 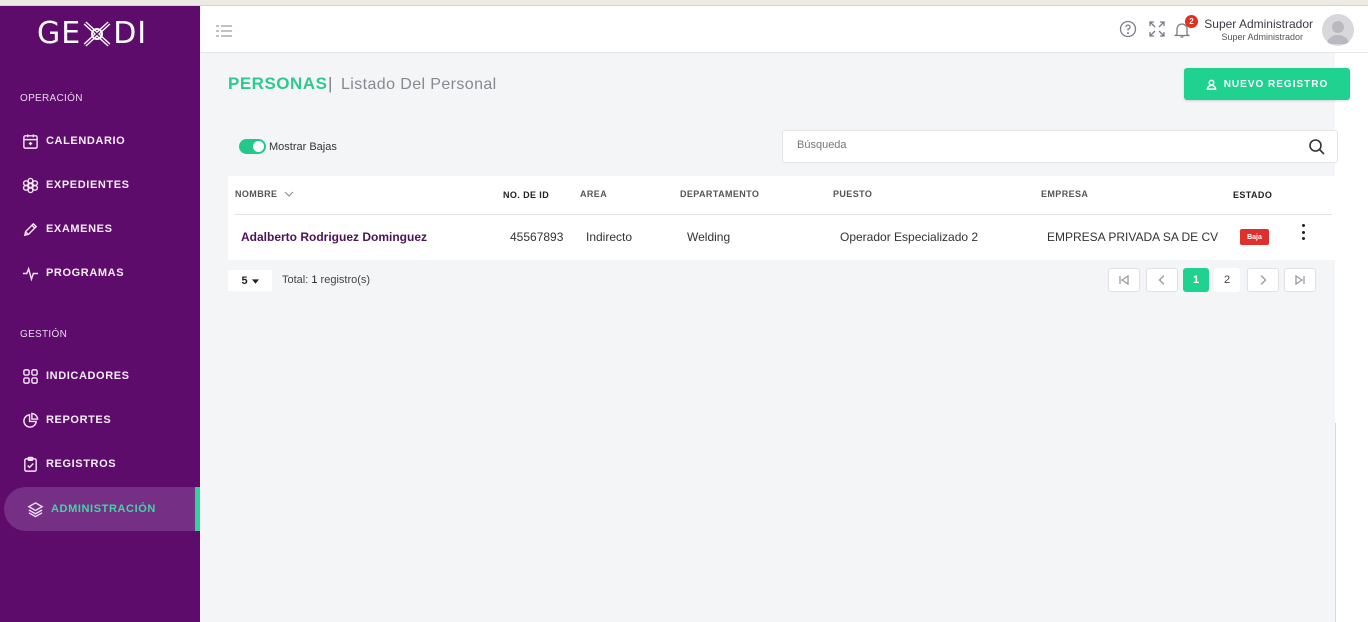 What do you see at coordinates (289, 194) in the screenshot?
I see `chevron-down-icon` at bounding box center [289, 194].